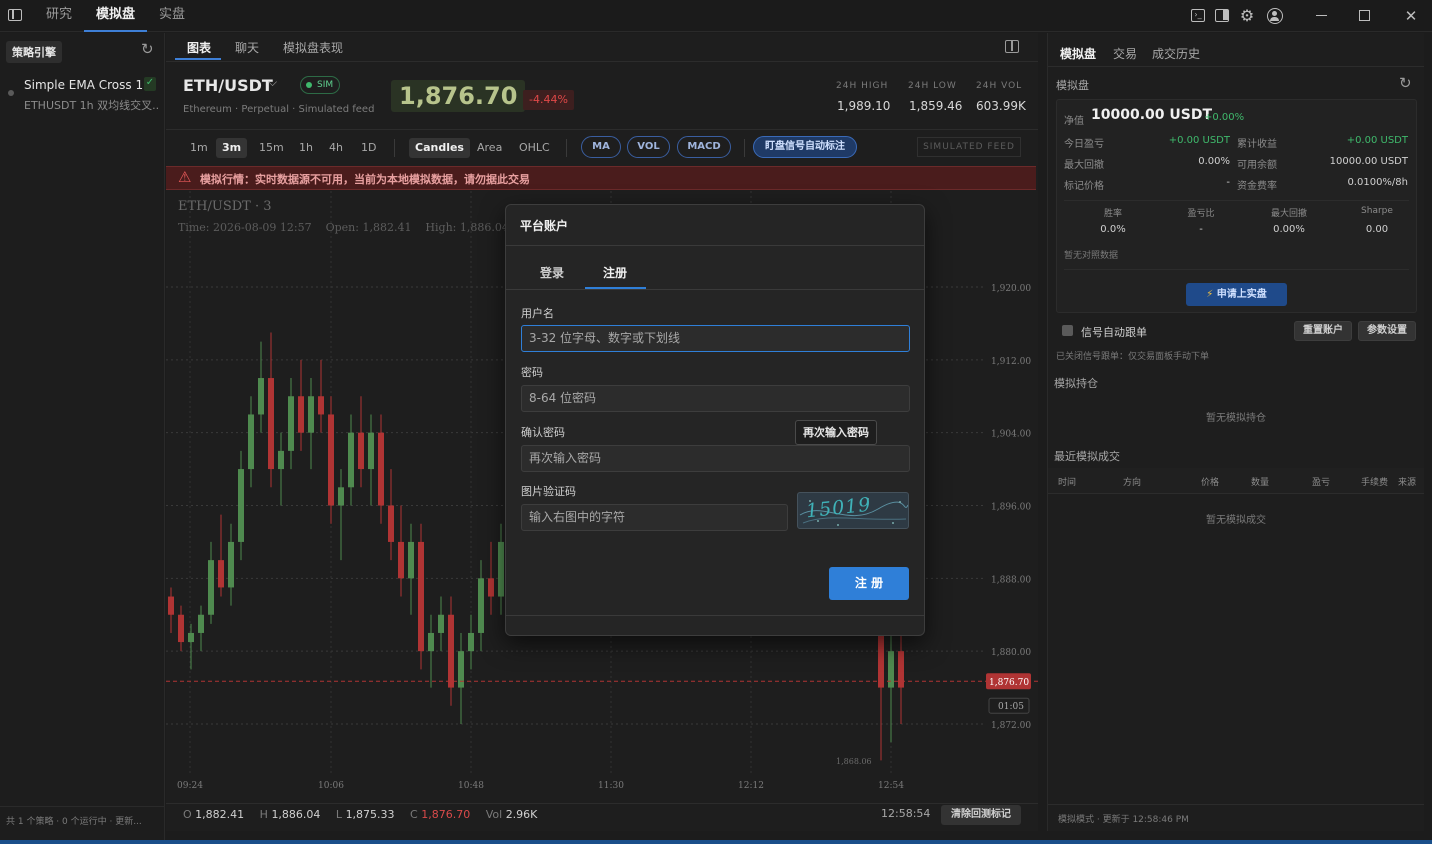 The height and width of the screenshot is (844, 1432). I want to click on minimize-icon, so click(1322, 16).